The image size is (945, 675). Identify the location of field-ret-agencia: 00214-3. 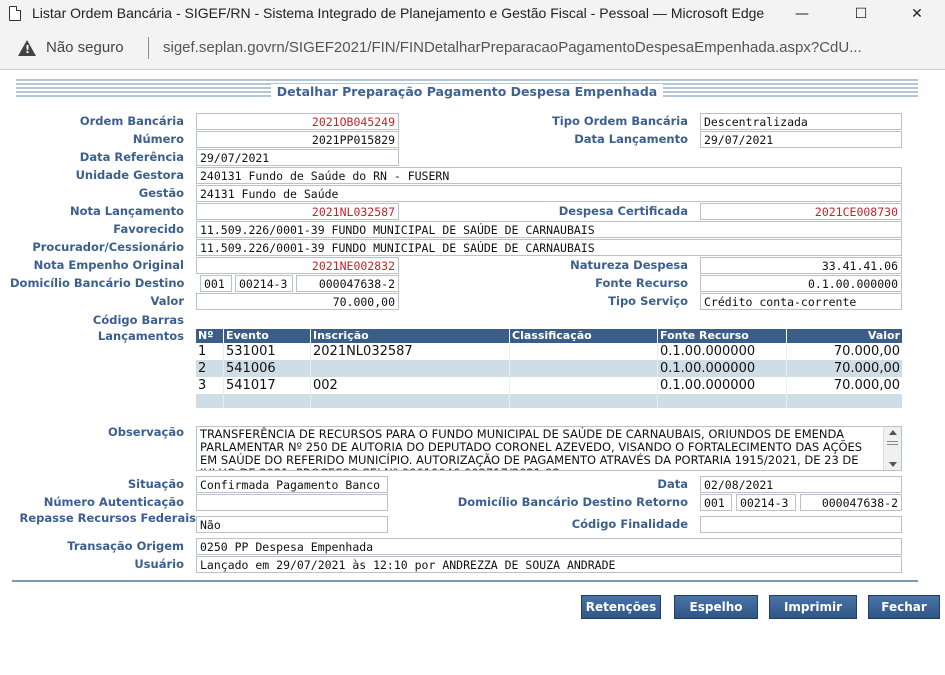
(766, 502).